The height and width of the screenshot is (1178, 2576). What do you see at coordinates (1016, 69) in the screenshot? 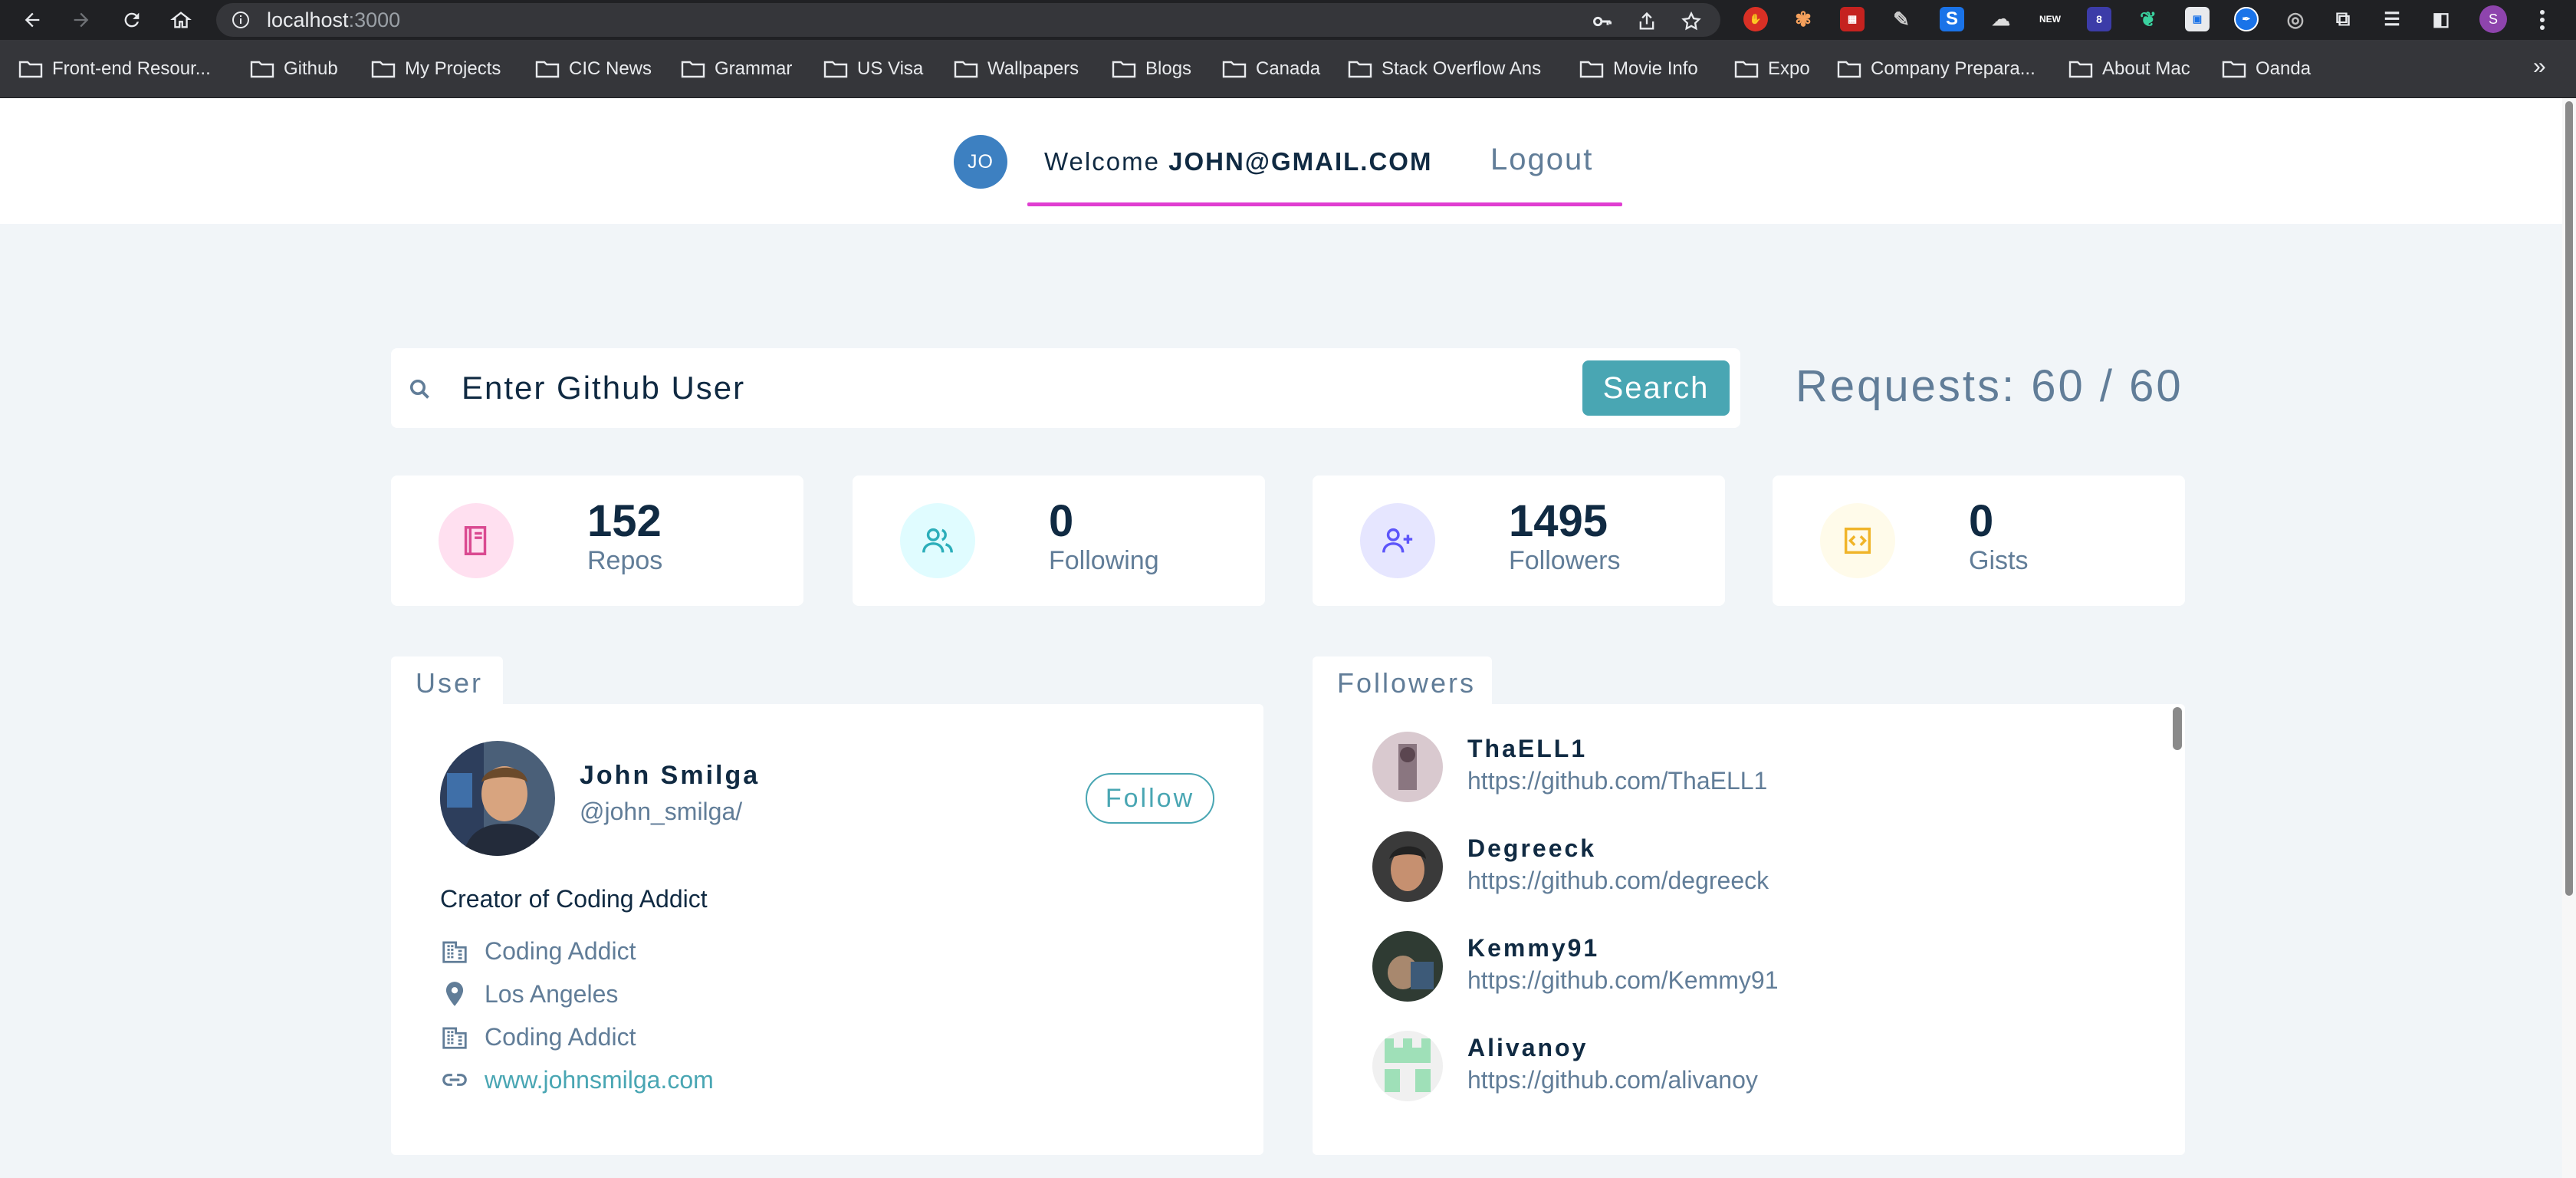
I see `bookmark-folder: Wallpapers` at bounding box center [1016, 69].